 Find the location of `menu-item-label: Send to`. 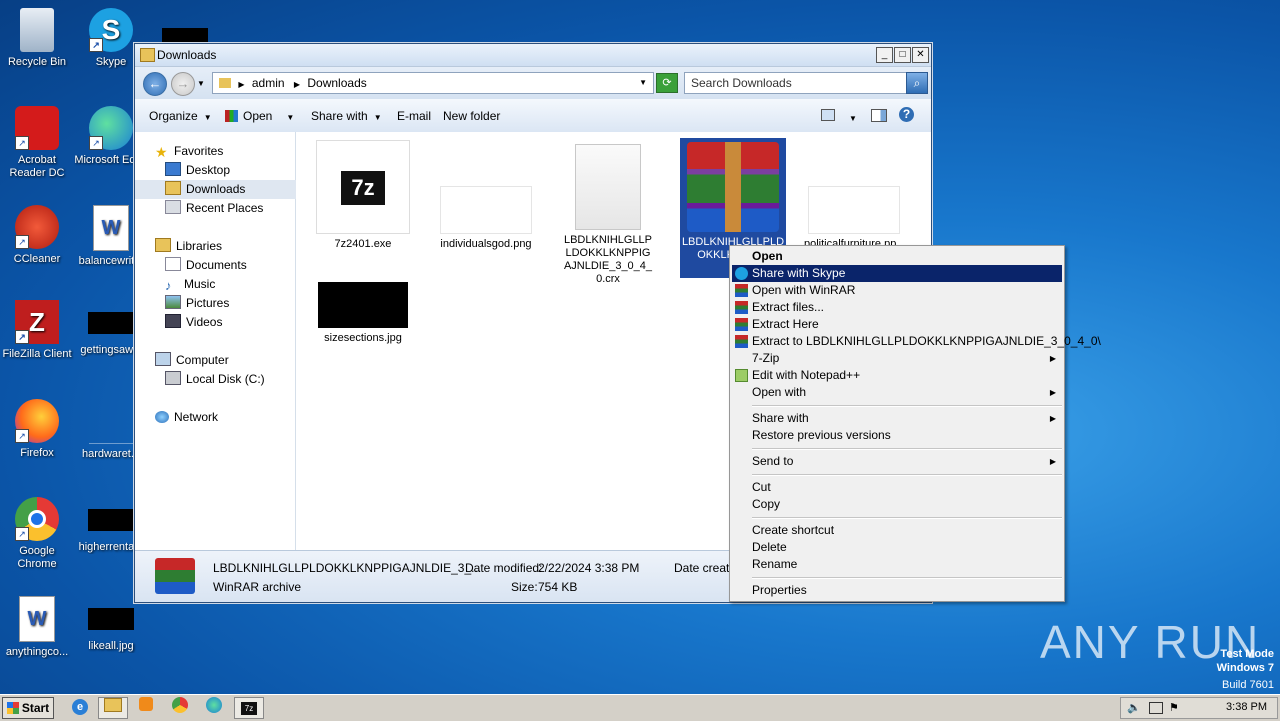

menu-item-label: Send to is located at coordinates (773, 461).